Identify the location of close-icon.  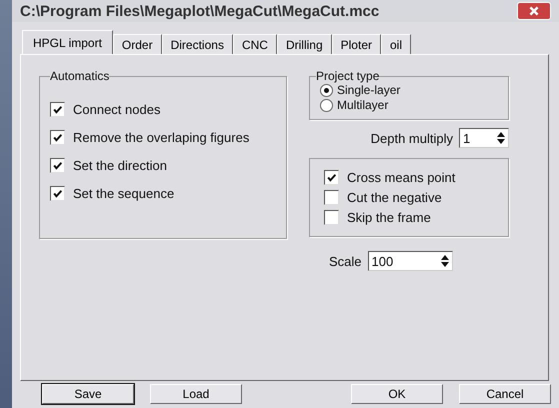
(534, 11).